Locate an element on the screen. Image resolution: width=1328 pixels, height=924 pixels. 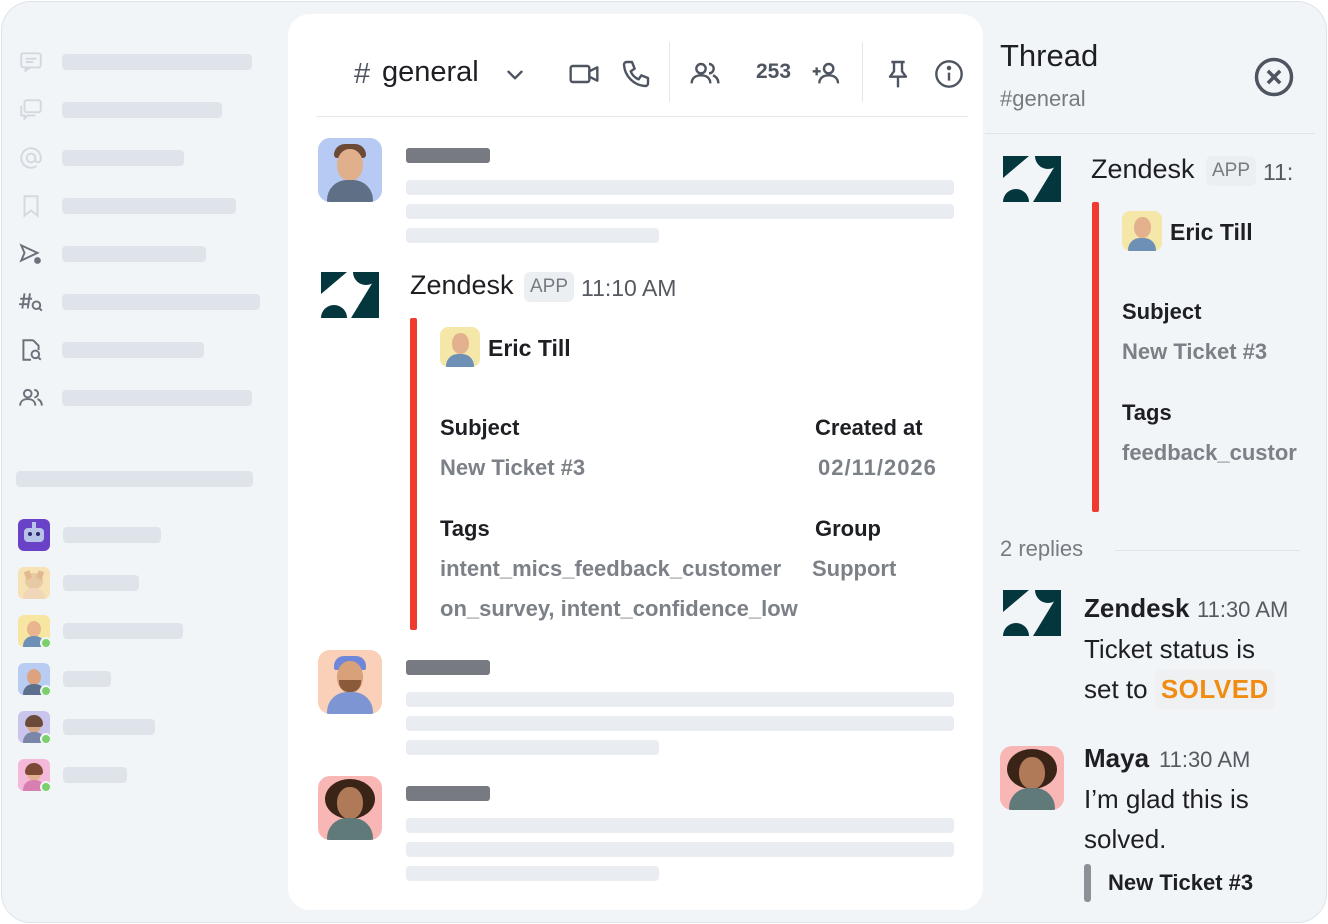
chevron-down-icon is located at coordinates (515, 75).